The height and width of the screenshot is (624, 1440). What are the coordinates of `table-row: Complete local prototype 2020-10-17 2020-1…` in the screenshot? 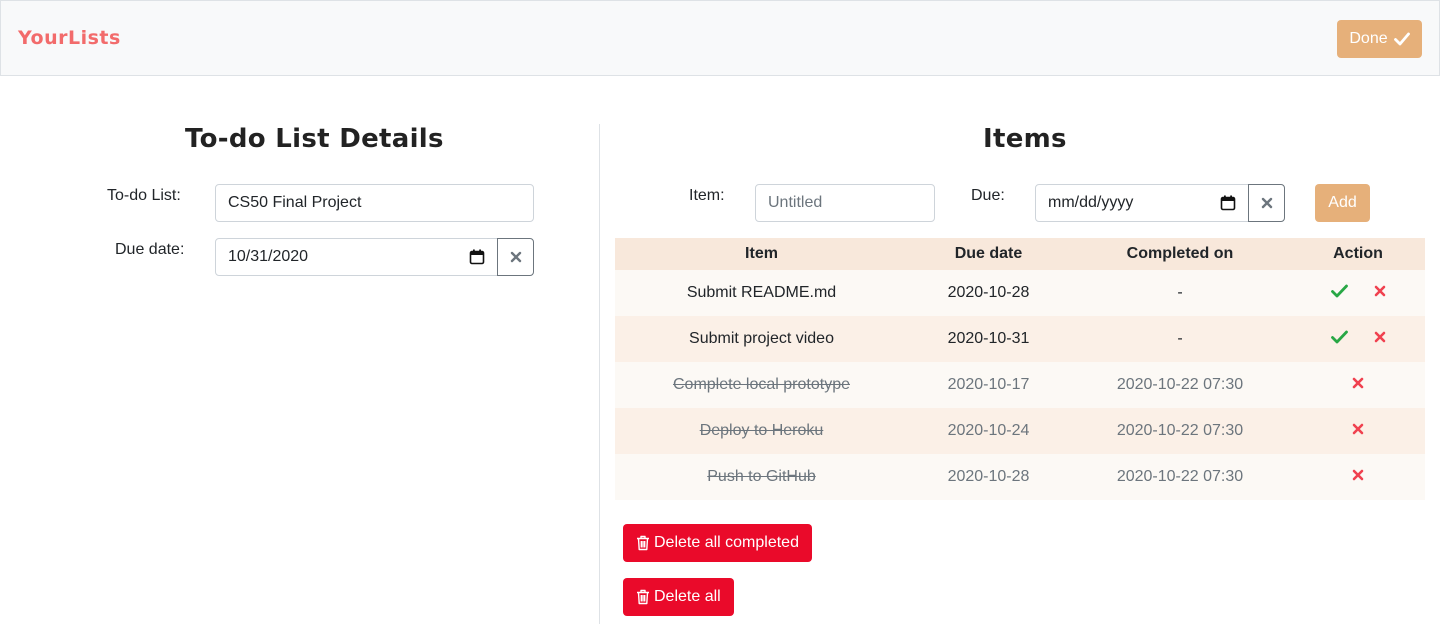 It's located at (1020, 385).